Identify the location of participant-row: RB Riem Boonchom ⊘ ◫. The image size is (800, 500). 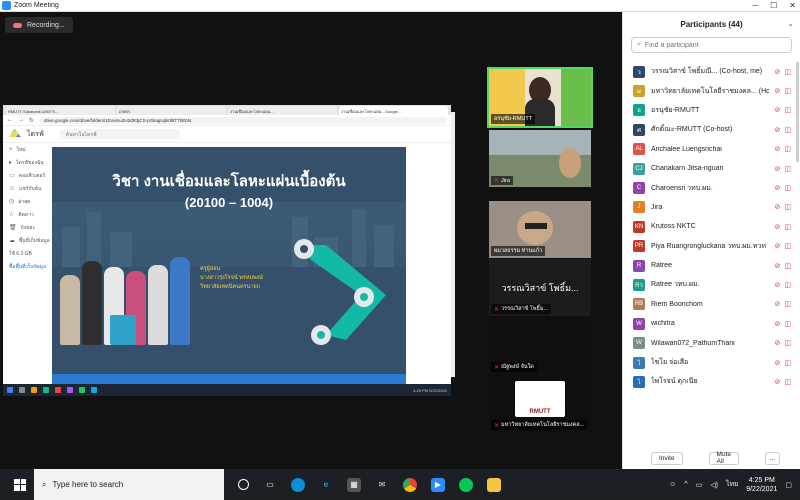
(709, 304).